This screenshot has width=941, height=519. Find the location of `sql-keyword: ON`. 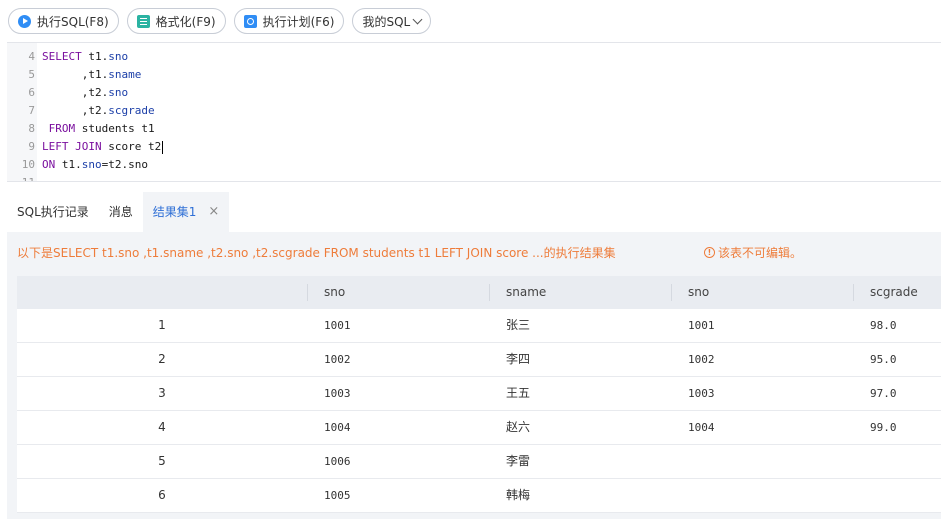

sql-keyword: ON is located at coordinates (49, 164).